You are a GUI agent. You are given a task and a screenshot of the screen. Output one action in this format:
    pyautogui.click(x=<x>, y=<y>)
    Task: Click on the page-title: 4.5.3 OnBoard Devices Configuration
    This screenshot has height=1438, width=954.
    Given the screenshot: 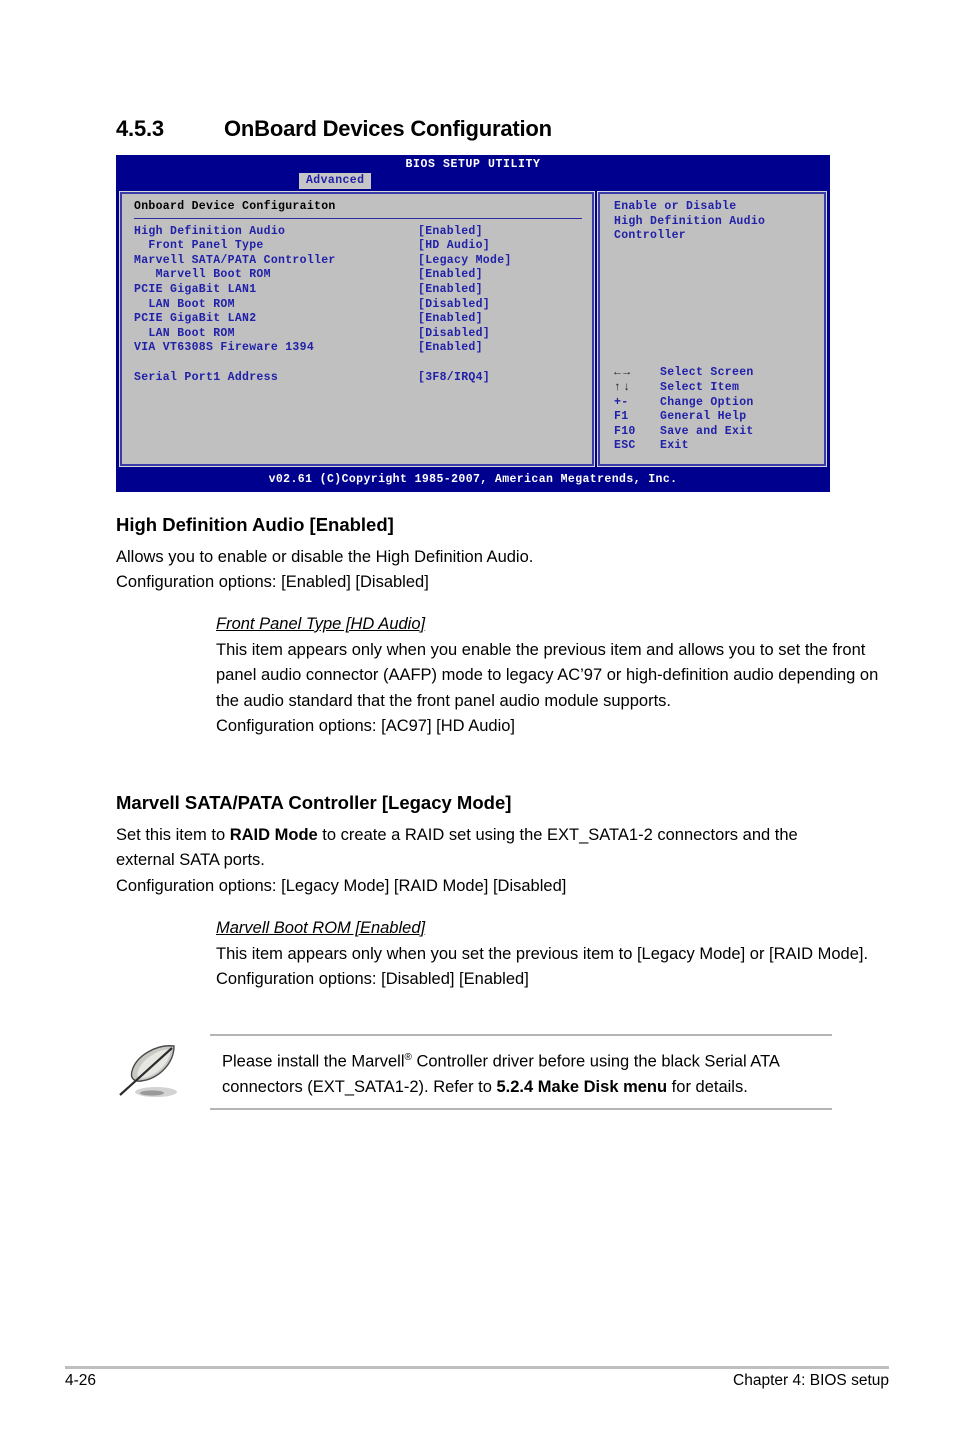 What is the action you would take?
    pyautogui.click(x=334, y=129)
    